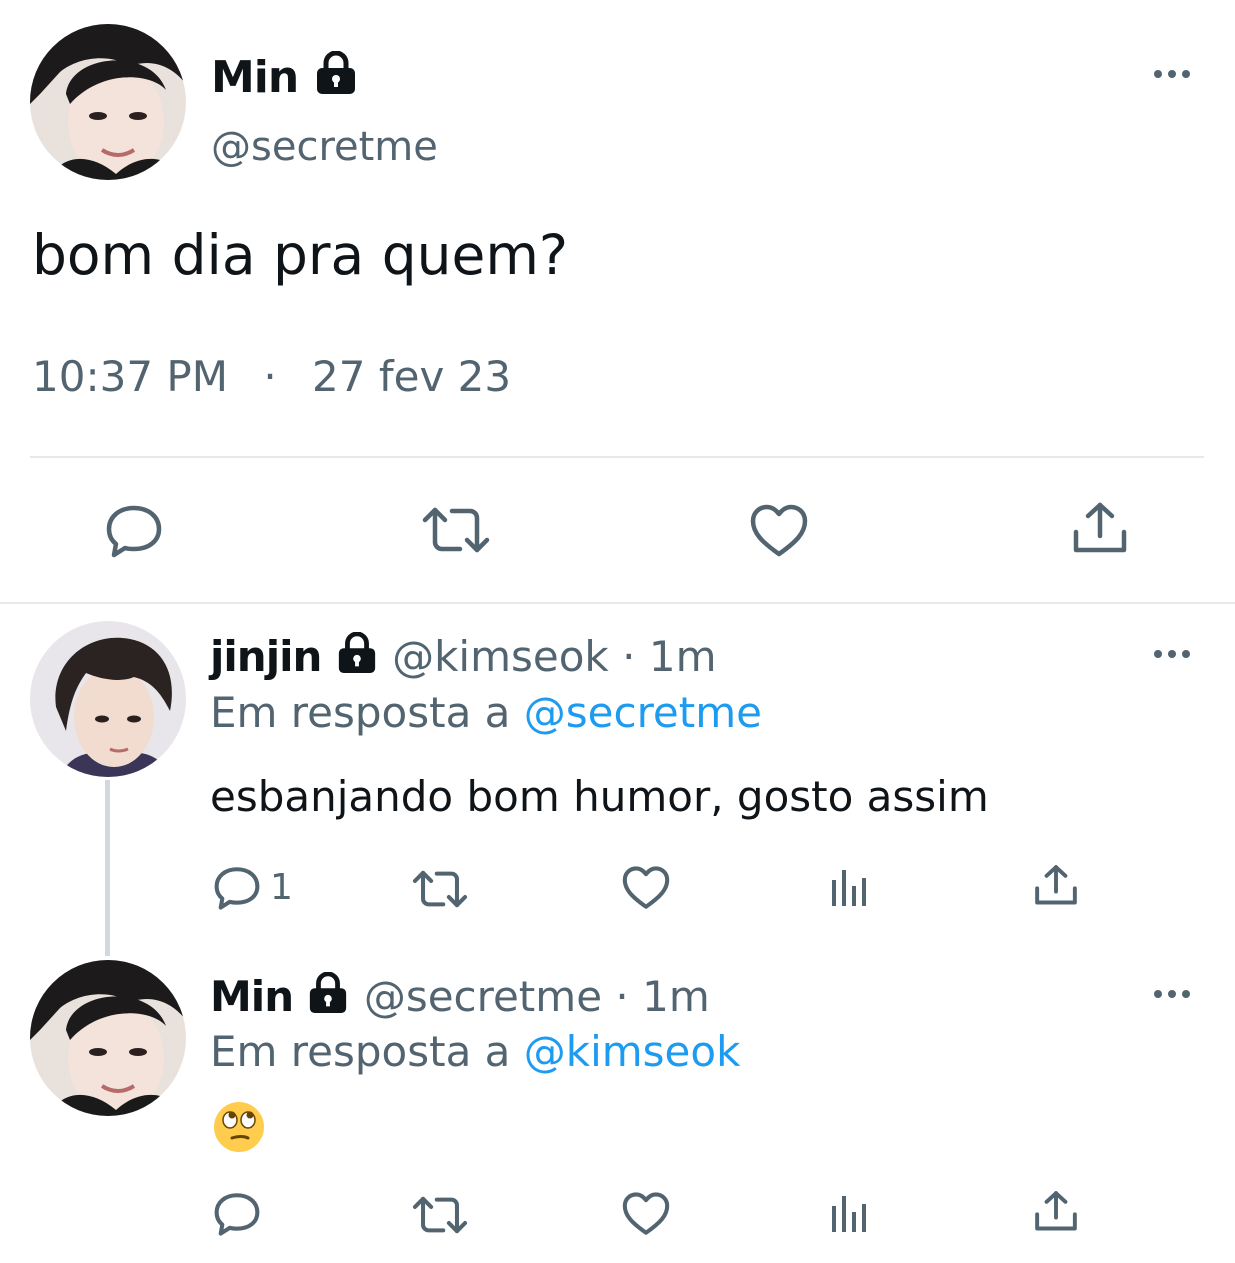 The height and width of the screenshot is (1263, 1235). I want to click on author-handle: @secretme, so click(324, 147).